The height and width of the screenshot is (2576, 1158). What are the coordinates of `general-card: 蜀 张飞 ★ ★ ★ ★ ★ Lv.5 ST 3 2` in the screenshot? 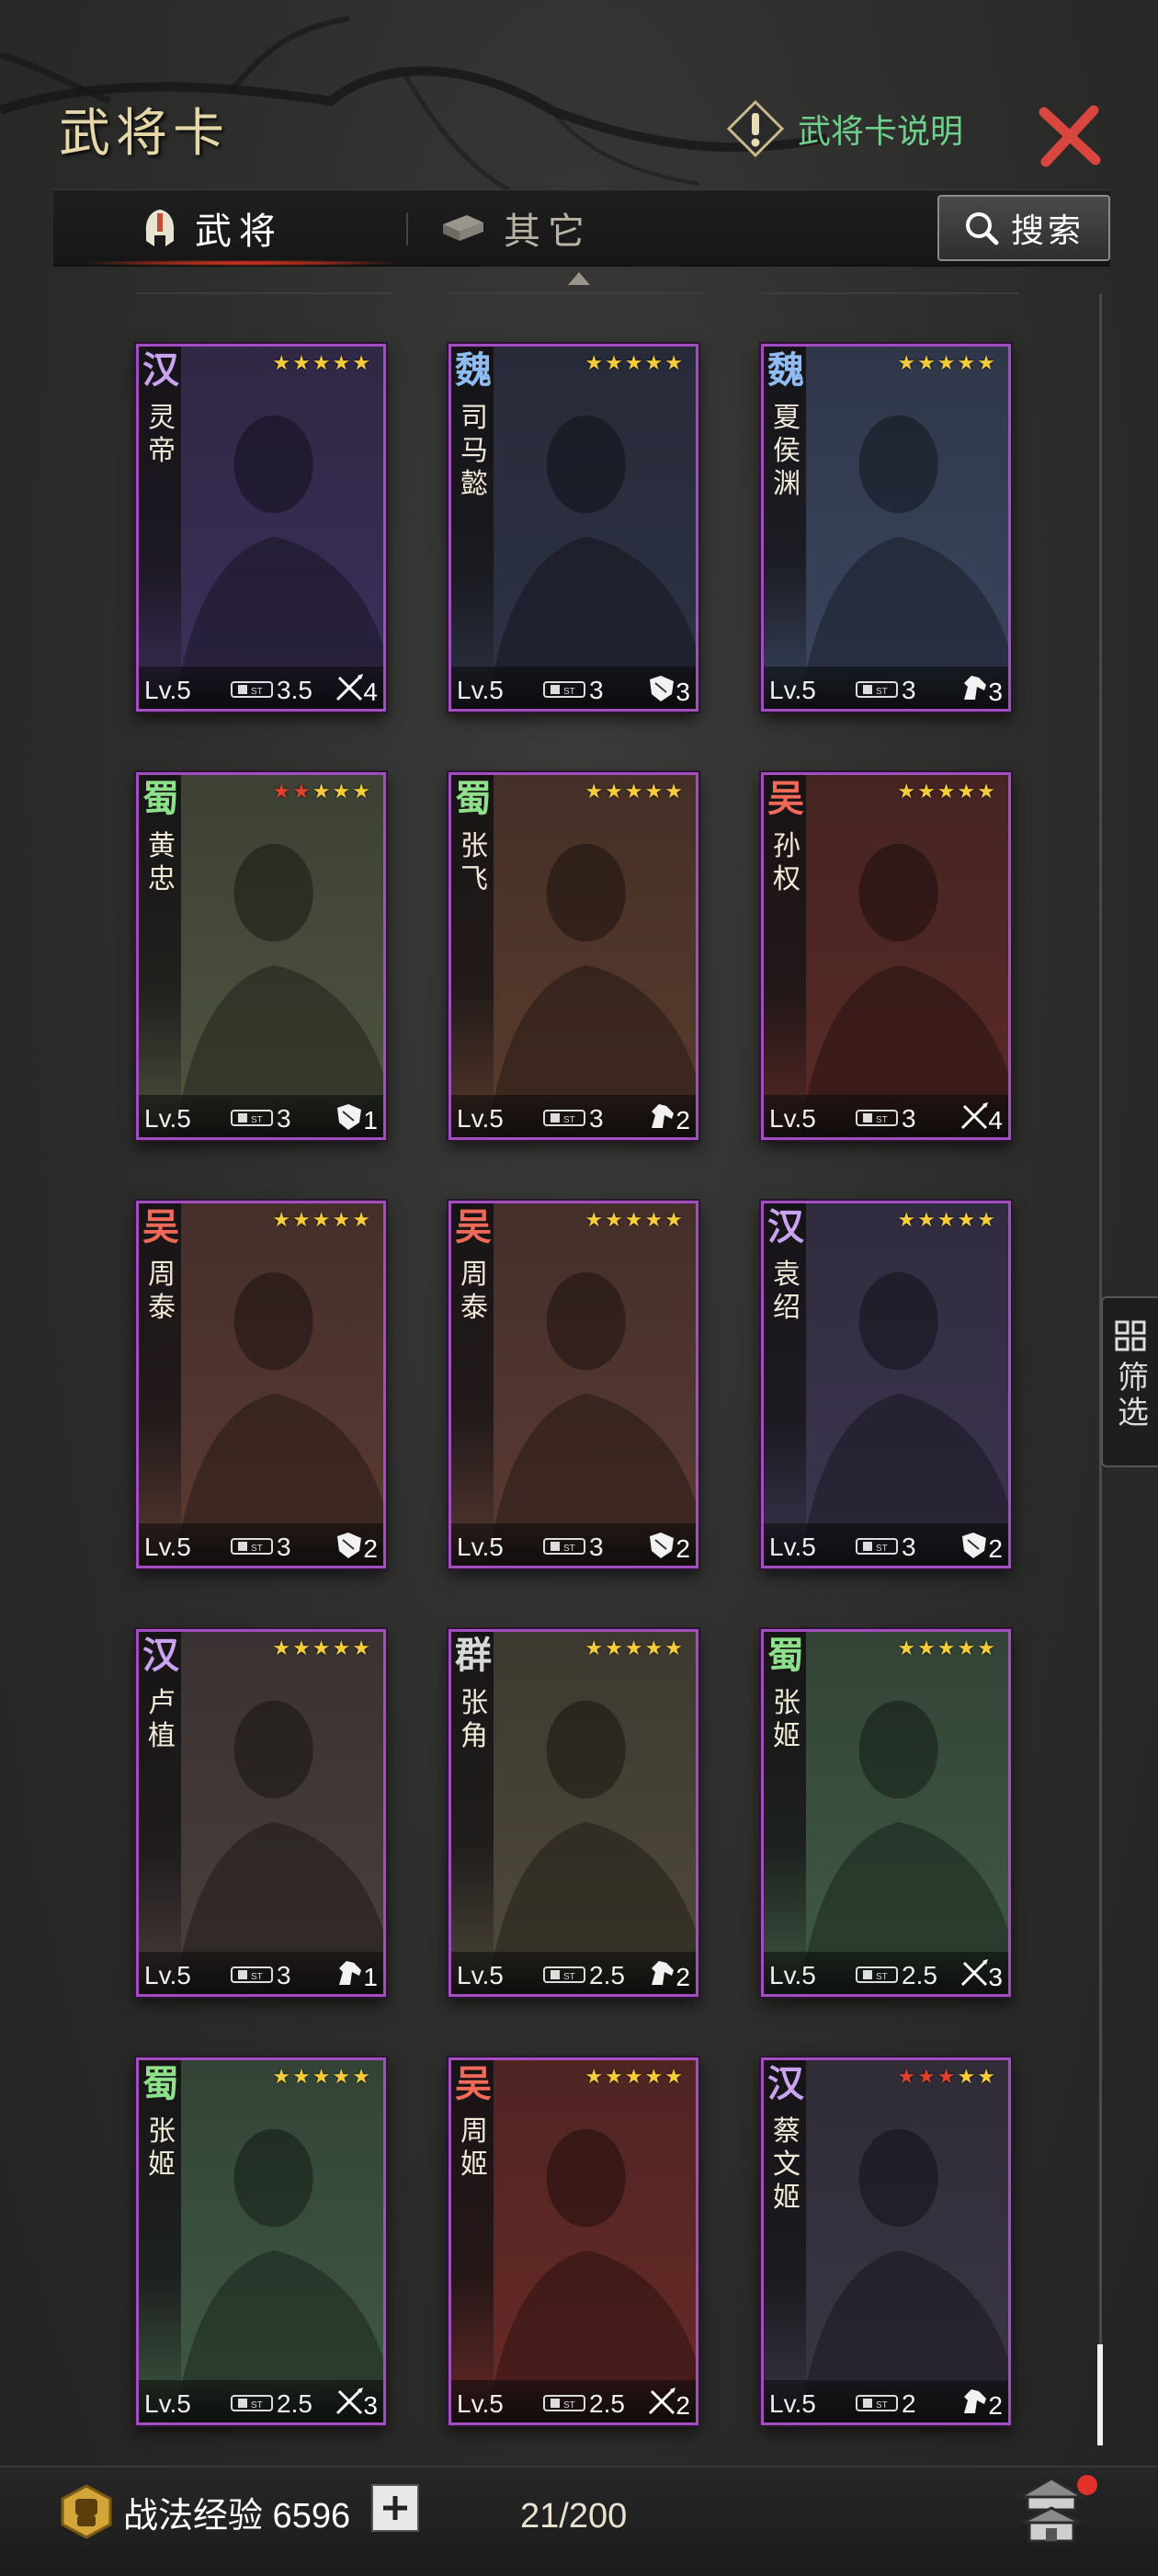 It's located at (573, 956).